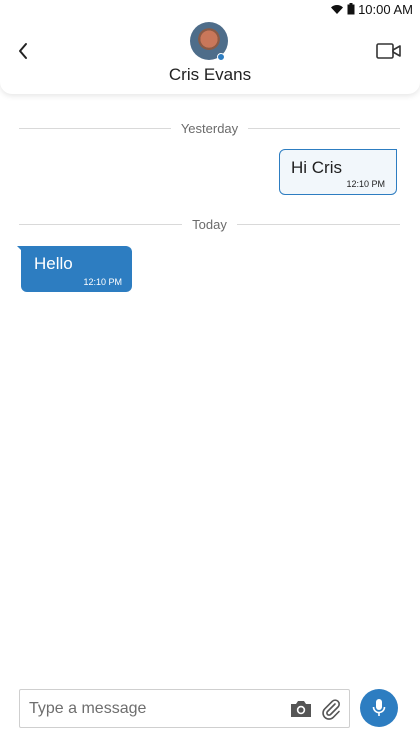  I want to click on voice-message-button, so click(379, 708).